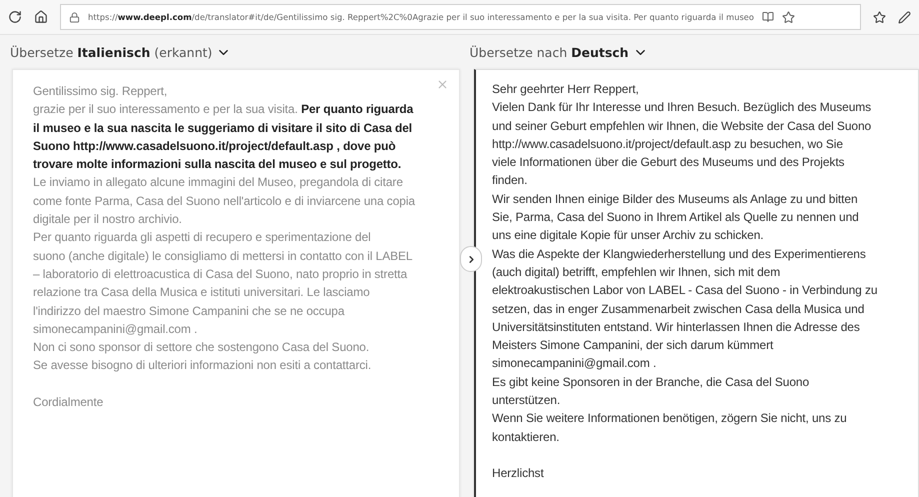 The height and width of the screenshot is (497, 919). I want to click on translation-text-line: Es gibt keine Sponsoren in der Branche, die Casa del Suono, so click(651, 382).